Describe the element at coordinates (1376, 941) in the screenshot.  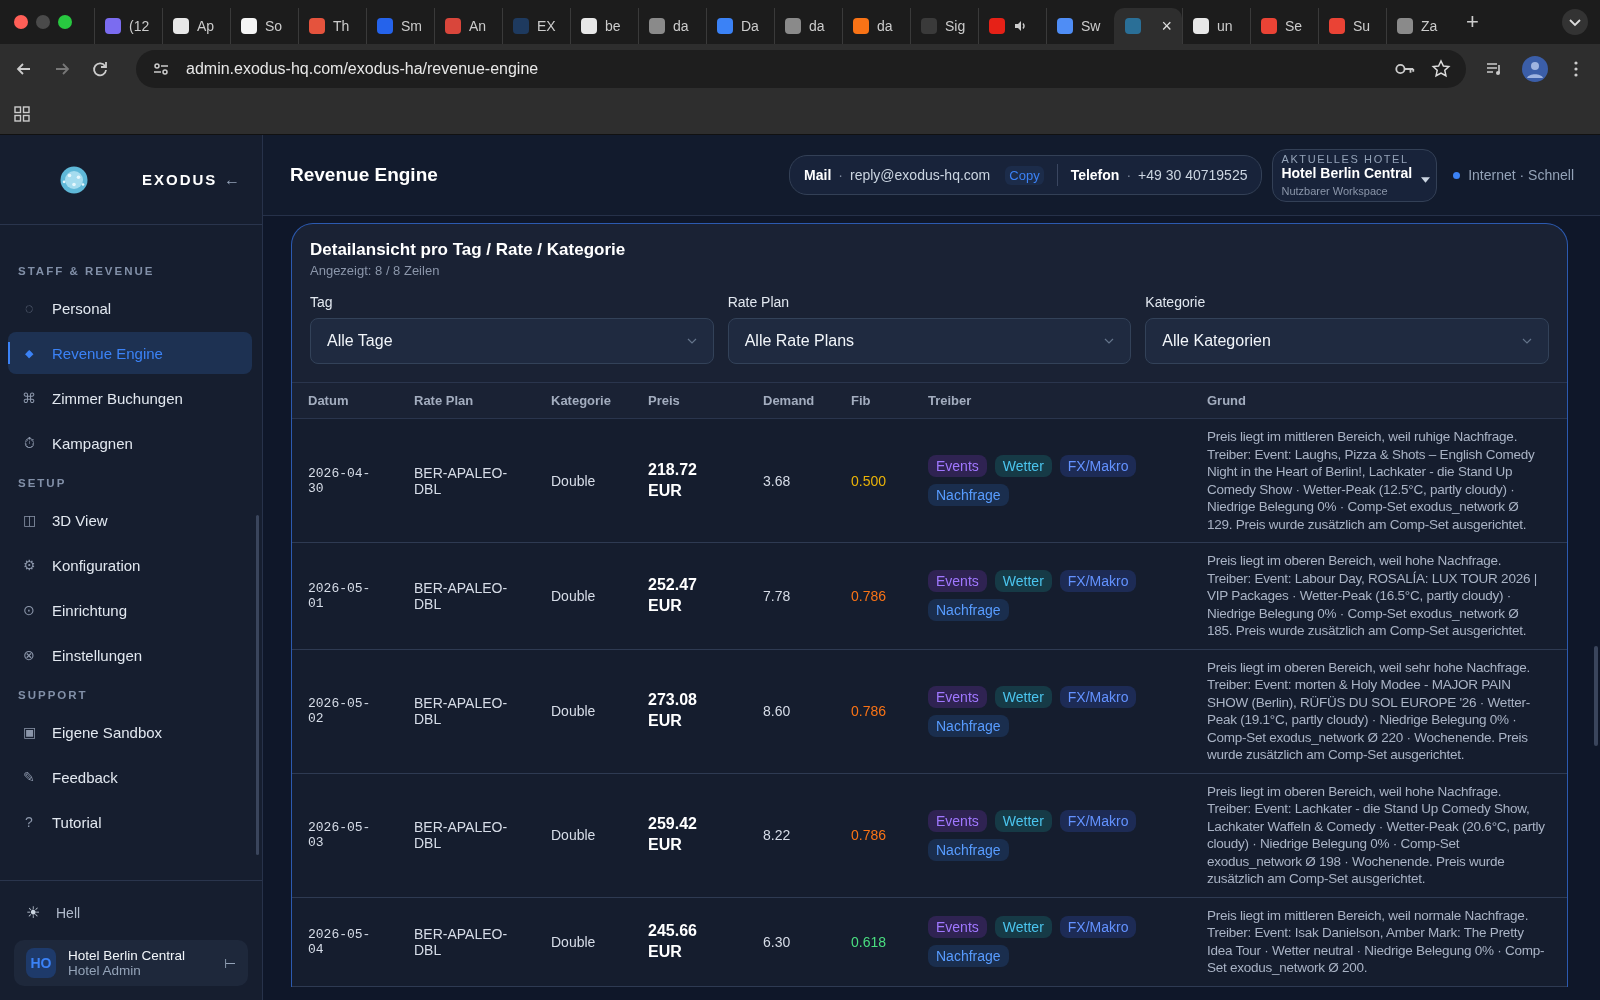
I see `reason-text: Preis liegt im mittleren Bereich, weil normale Nachfrage. Treiber: Event: Isak Danielson, Amber Mark: The Pretty Idea Tour · Wetter neutral · Niedrige Belegung 0% · Comp-Set exodus_network Ø 200.` at that location.